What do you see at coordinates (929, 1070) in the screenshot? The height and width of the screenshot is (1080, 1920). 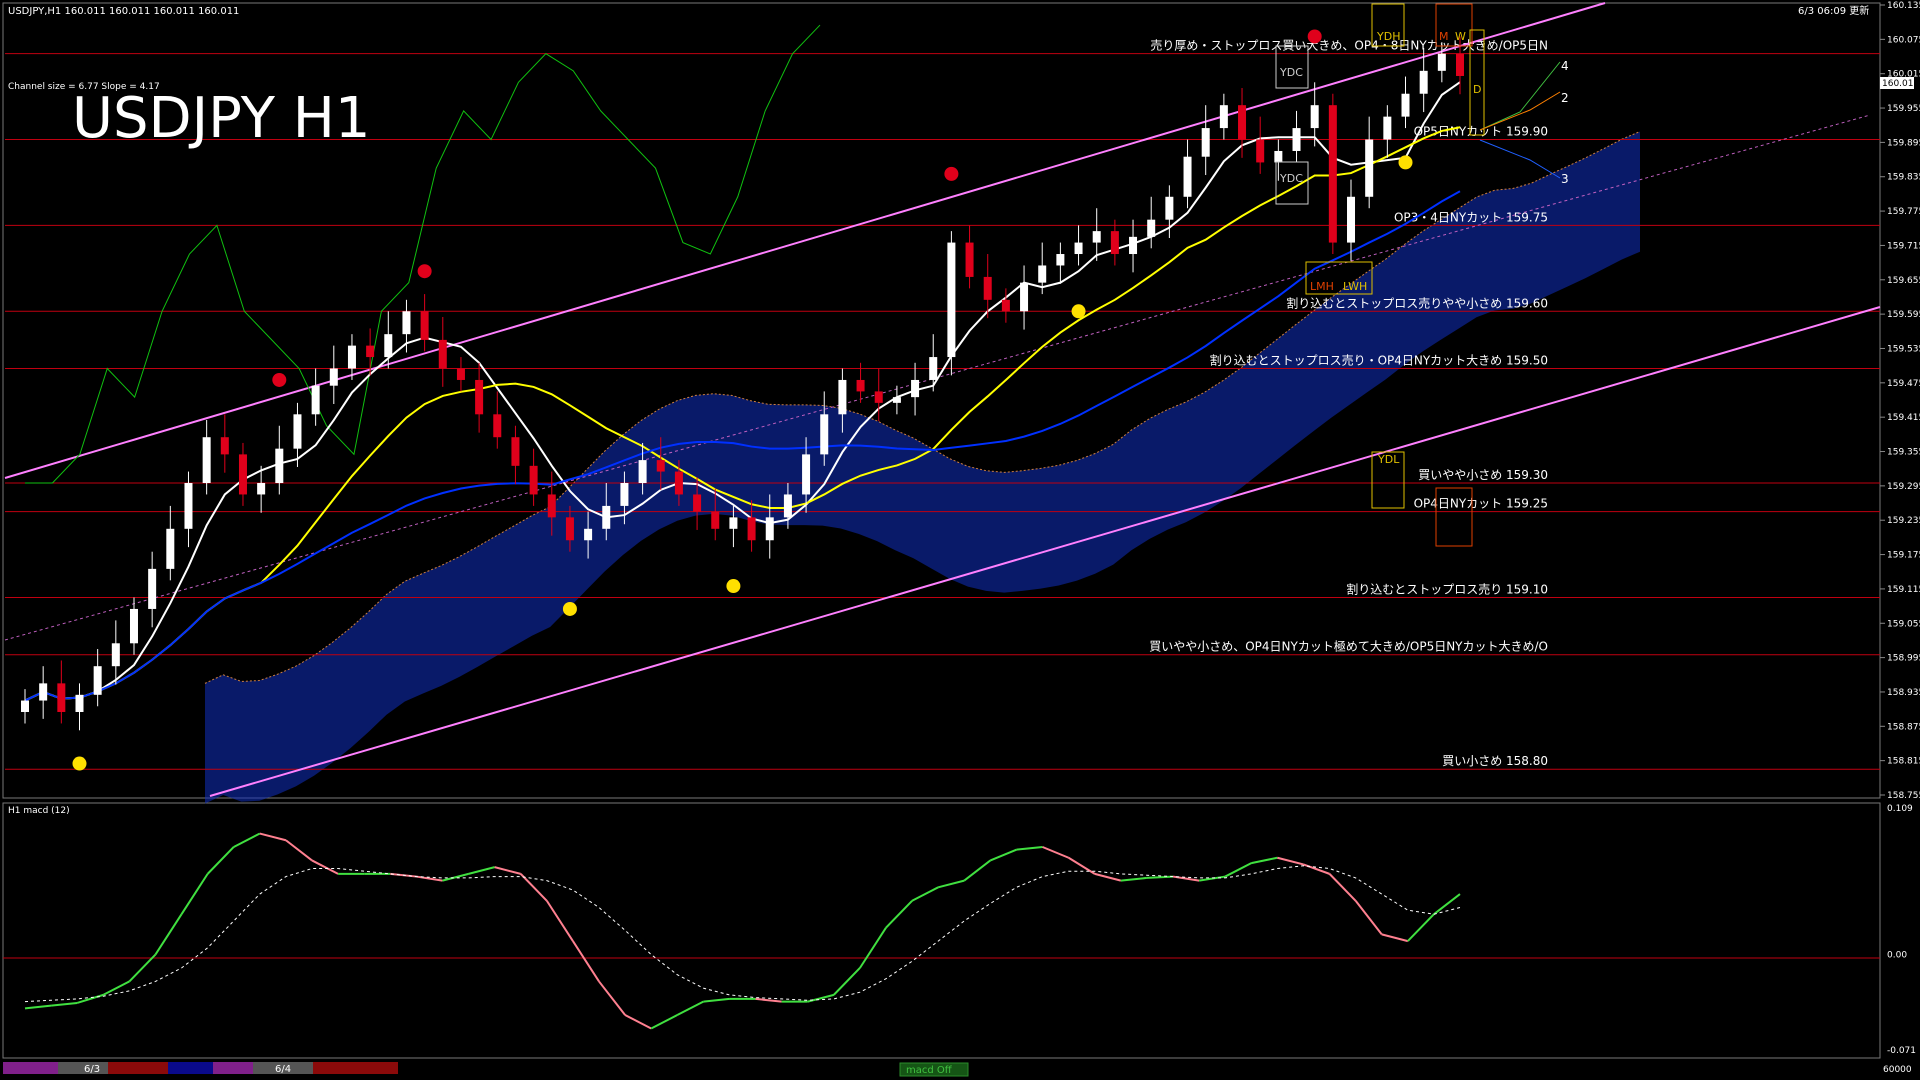 I see `macd-off-label: macd Off` at bounding box center [929, 1070].